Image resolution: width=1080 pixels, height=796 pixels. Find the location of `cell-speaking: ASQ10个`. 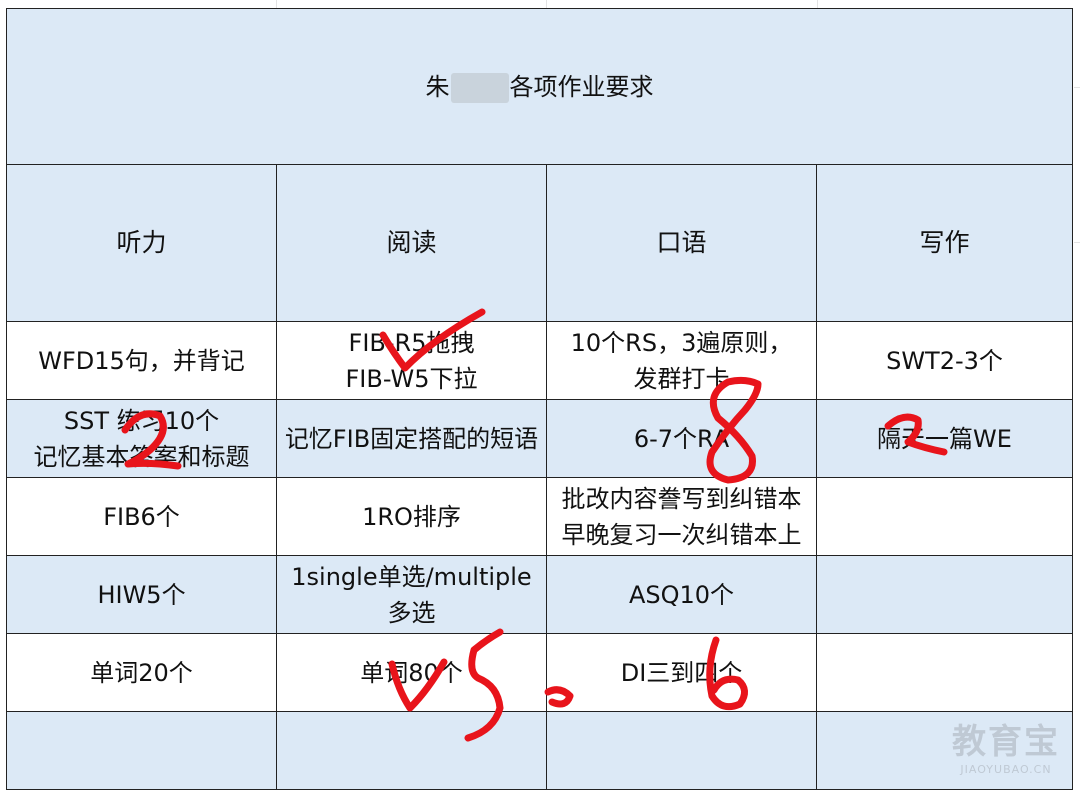

cell-speaking: ASQ10个 is located at coordinates (681, 594).